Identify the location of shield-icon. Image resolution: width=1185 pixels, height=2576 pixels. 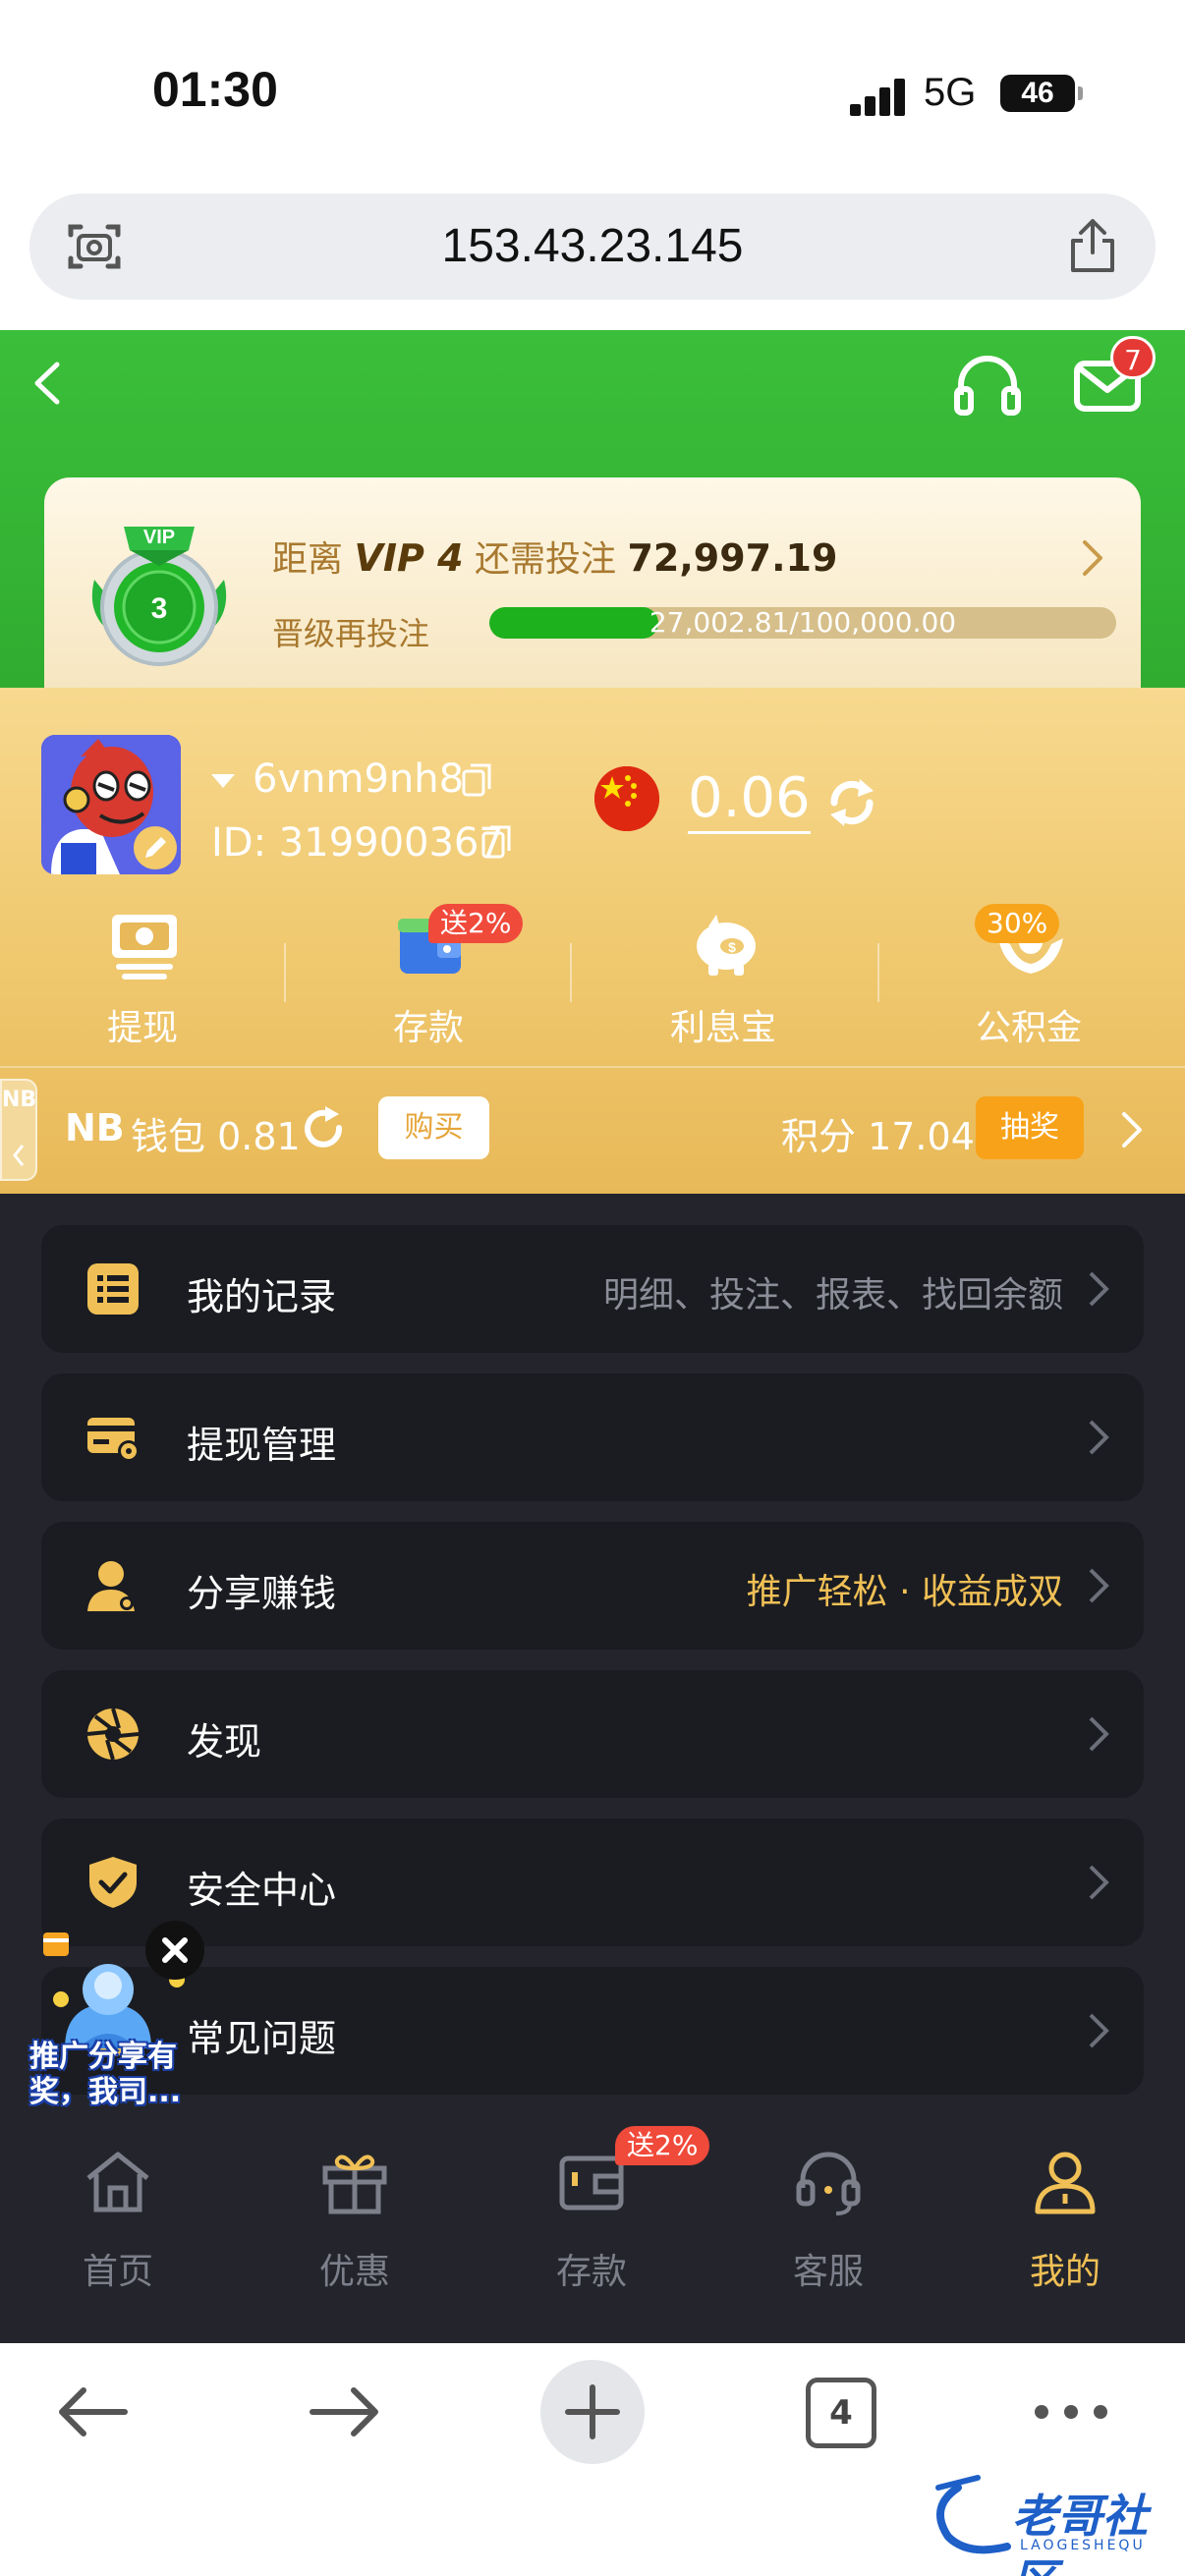
(113, 1882).